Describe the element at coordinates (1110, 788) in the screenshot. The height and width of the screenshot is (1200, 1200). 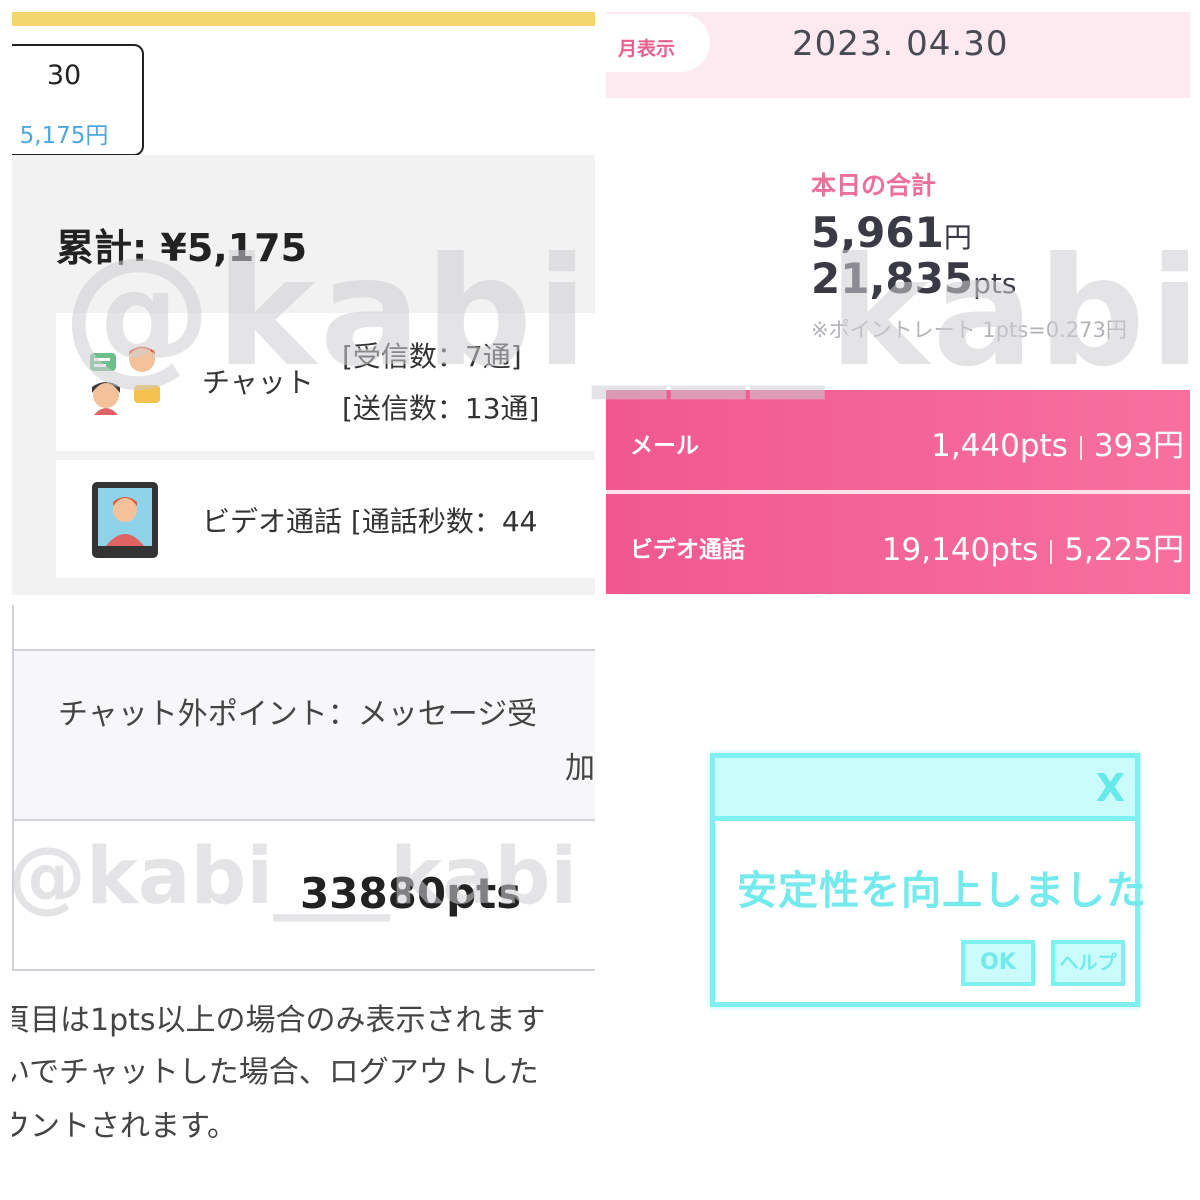
I see `close-icon: X` at that location.